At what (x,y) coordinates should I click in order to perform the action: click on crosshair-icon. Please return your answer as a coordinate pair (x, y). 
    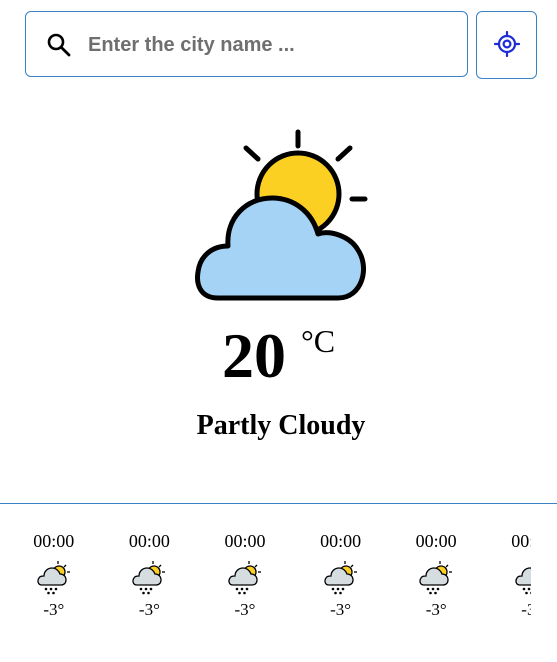
    Looking at the image, I should click on (507, 44).